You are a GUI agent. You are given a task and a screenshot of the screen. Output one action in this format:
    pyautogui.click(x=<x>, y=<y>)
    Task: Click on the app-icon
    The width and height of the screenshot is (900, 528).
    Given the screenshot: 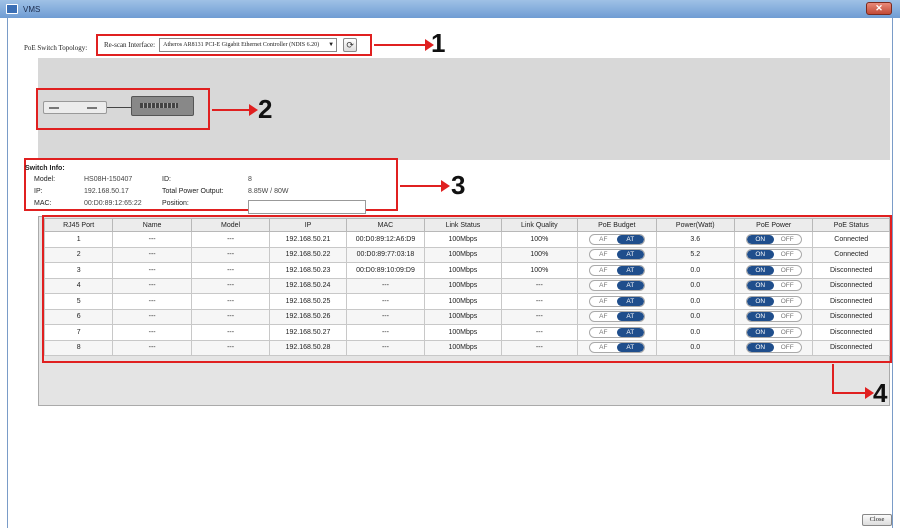 What is the action you would take?
    pyautogui.click(x=12, y=9)
    